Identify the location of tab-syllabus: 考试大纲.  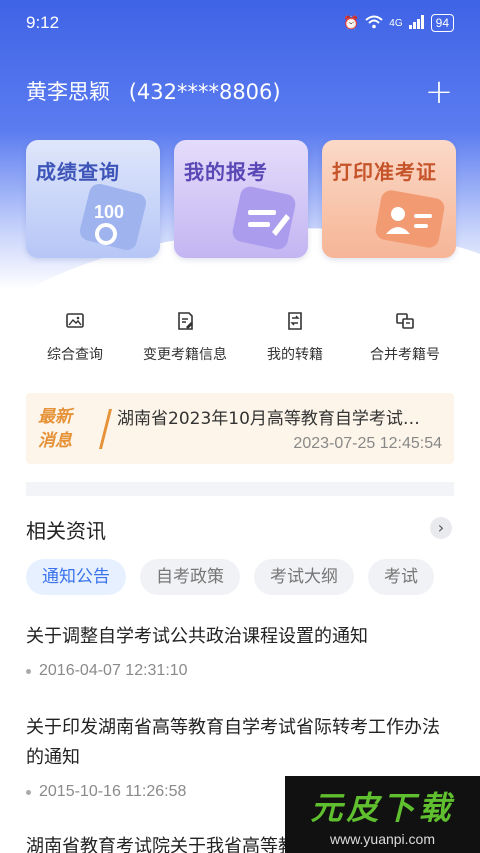
(304, 577).